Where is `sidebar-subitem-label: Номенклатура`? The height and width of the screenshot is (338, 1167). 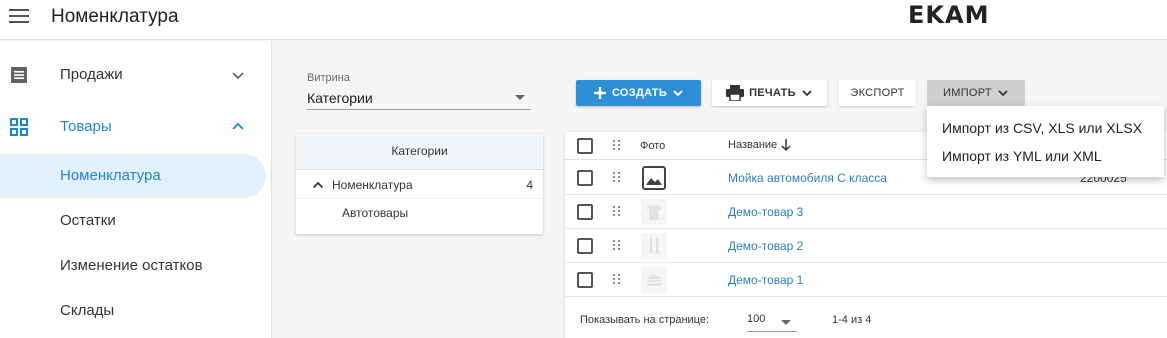 sidebar-subitem-label: Номенклатура is located at coordinates (110, 175).